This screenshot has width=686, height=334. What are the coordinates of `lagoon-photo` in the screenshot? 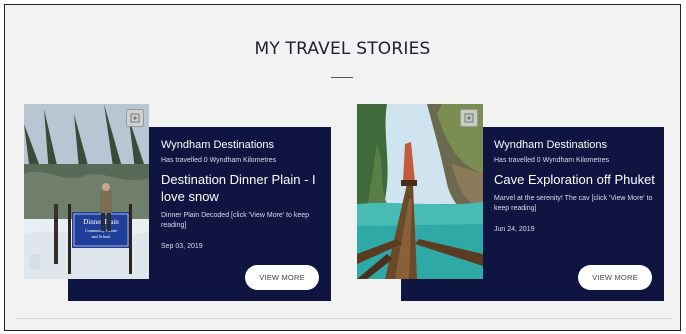 It's located at (420, 191).